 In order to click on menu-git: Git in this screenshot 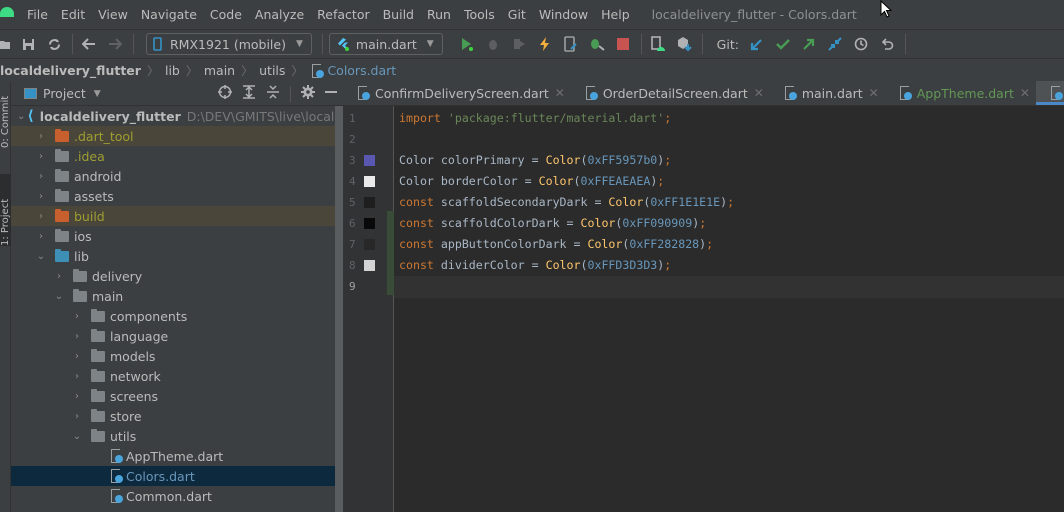, I will do `click(517, 14)`.